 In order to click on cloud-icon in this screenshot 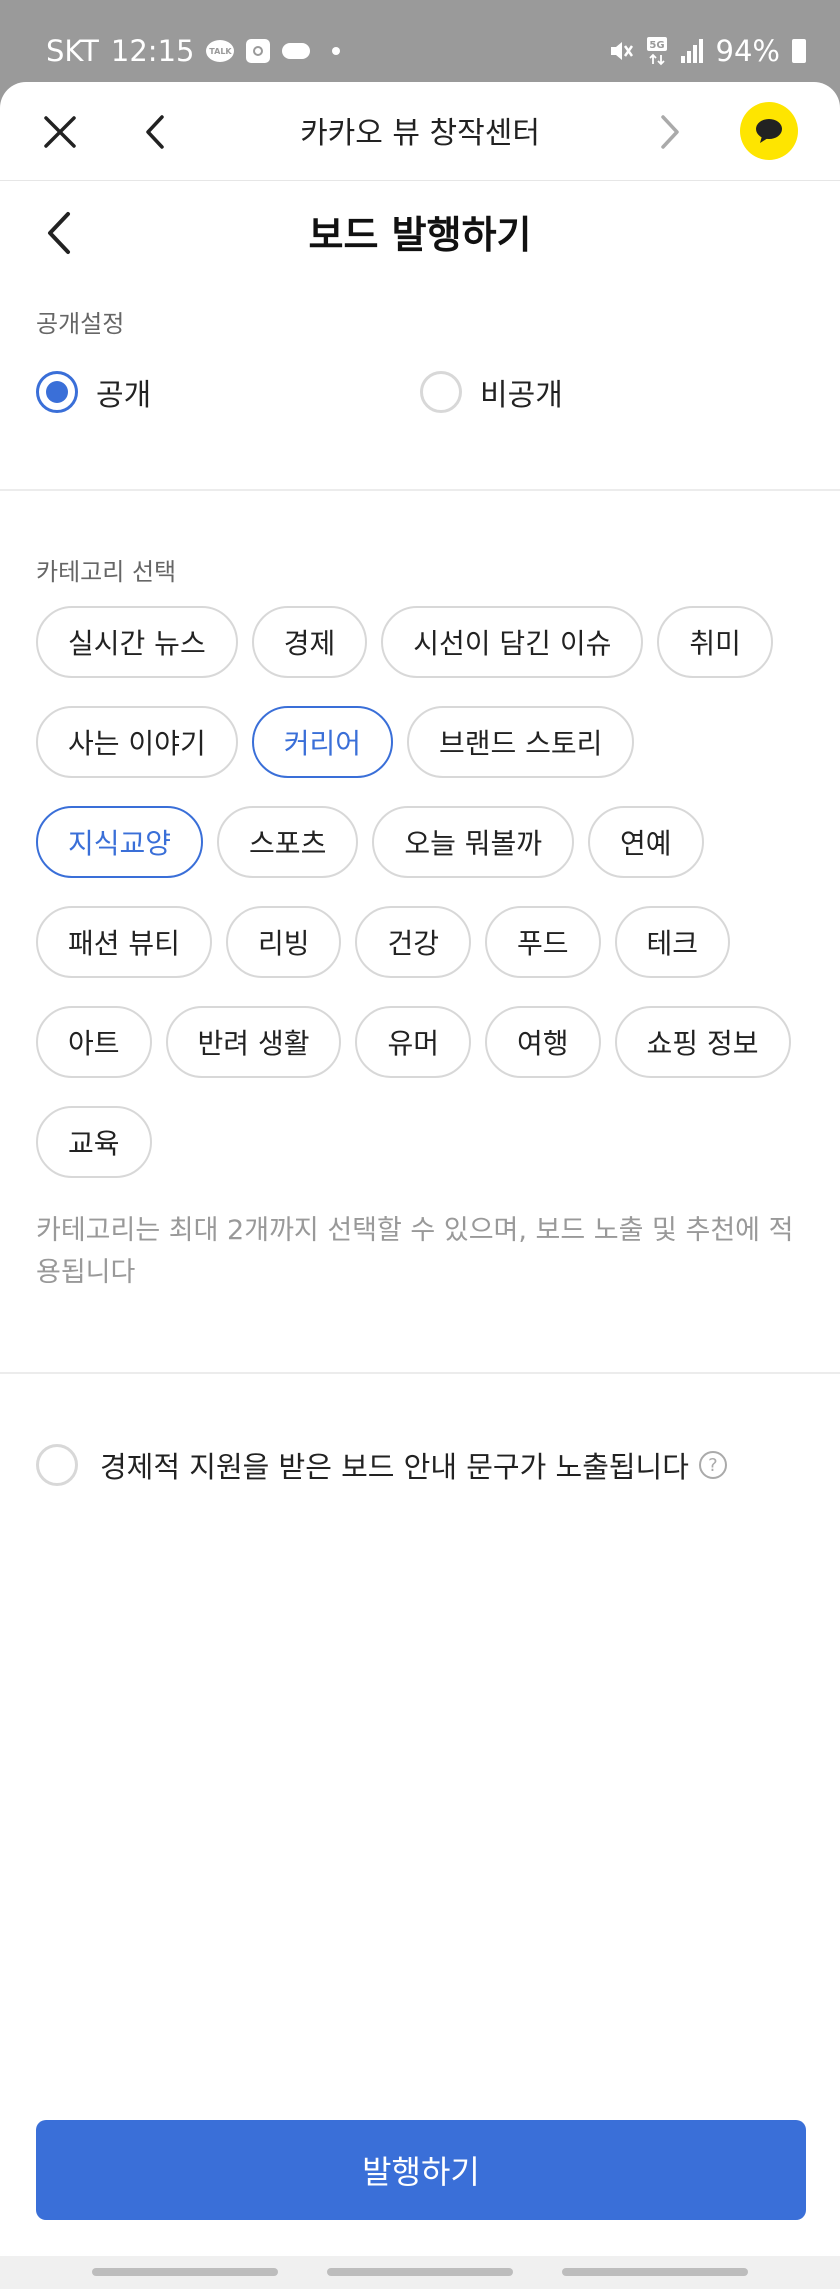, I will do `click(296, 51)`.